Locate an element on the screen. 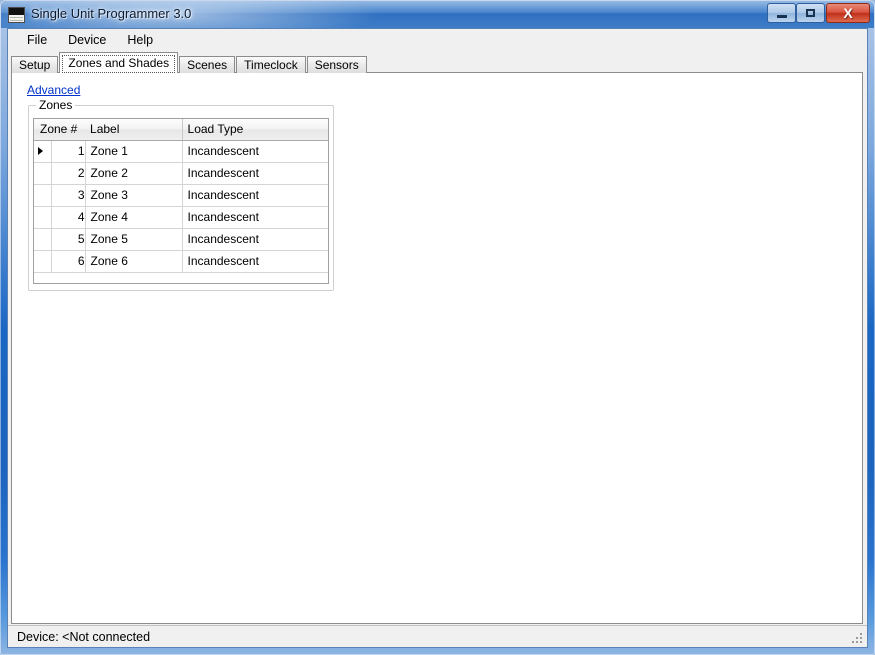 Image resolution: width=875 pixels, height=655 pixels. close-icon: X is located at coordinates (848, 13).